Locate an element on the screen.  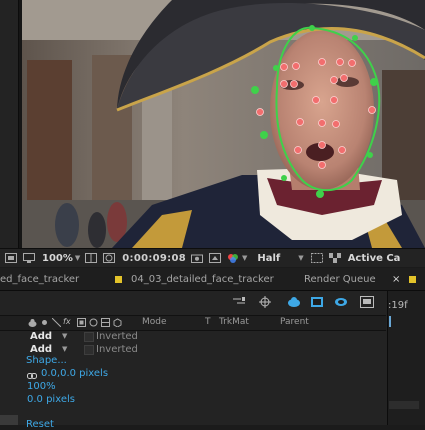
frame-blending-icon is located at coordinates (317, 302).